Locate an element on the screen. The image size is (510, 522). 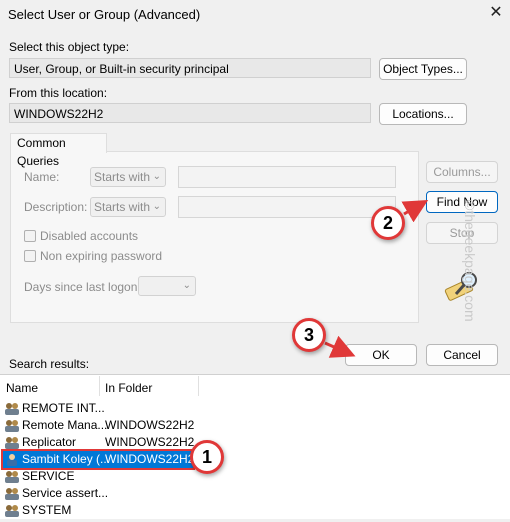
callout-3: 3 is located at coordinates (309, 335).